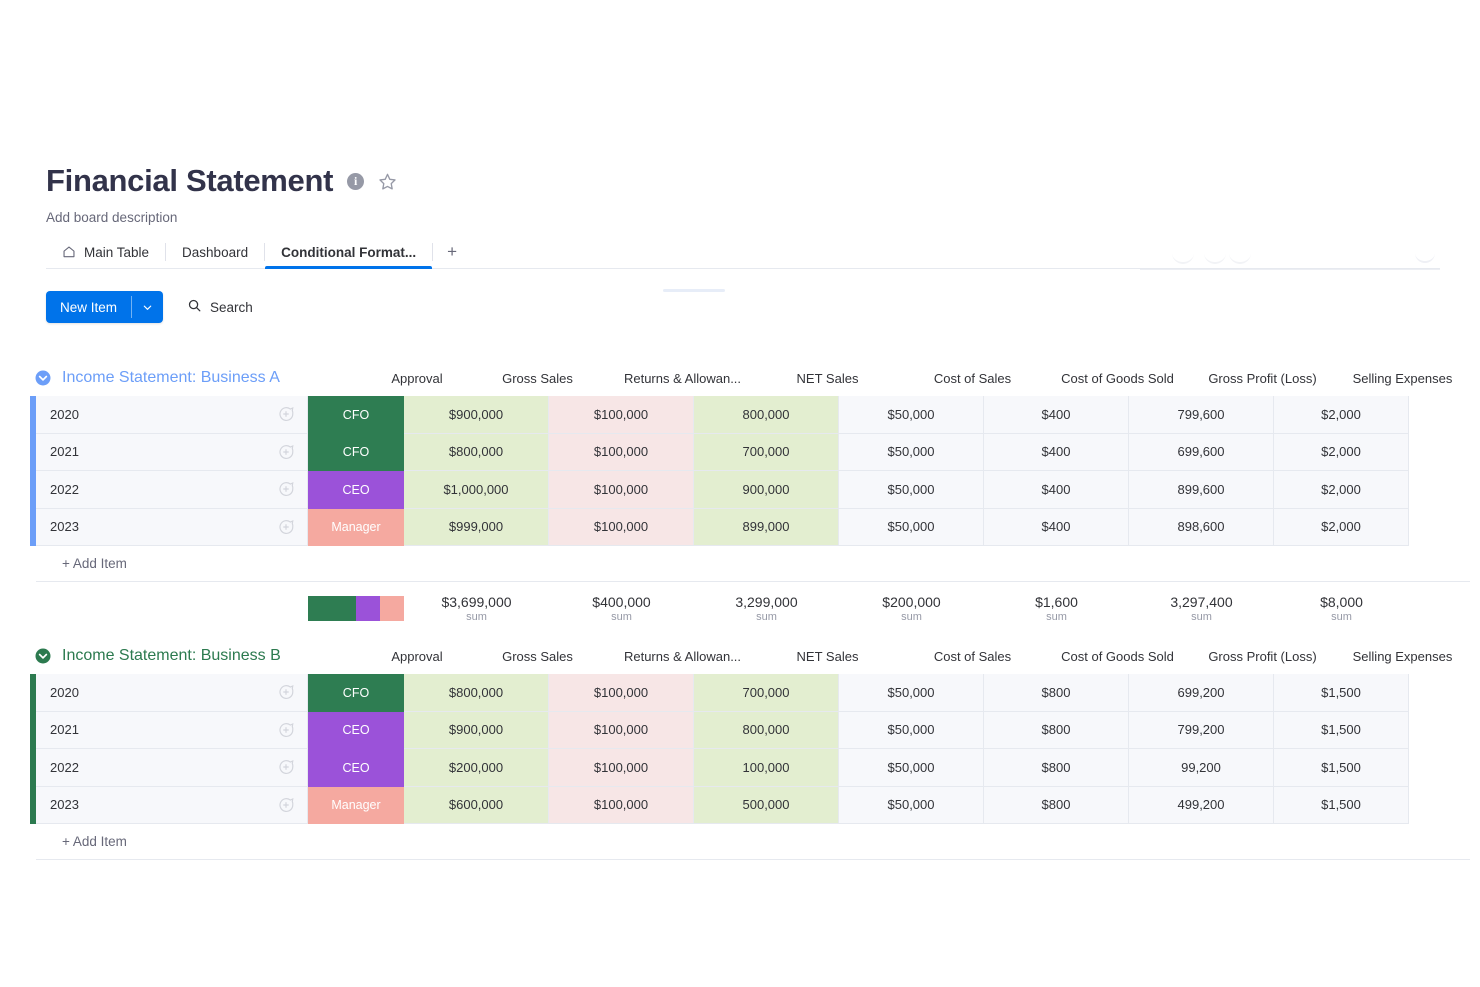 This screenshot has width=1480, height=987. I want to click on table-cell: $200,000, so click(476, 768).